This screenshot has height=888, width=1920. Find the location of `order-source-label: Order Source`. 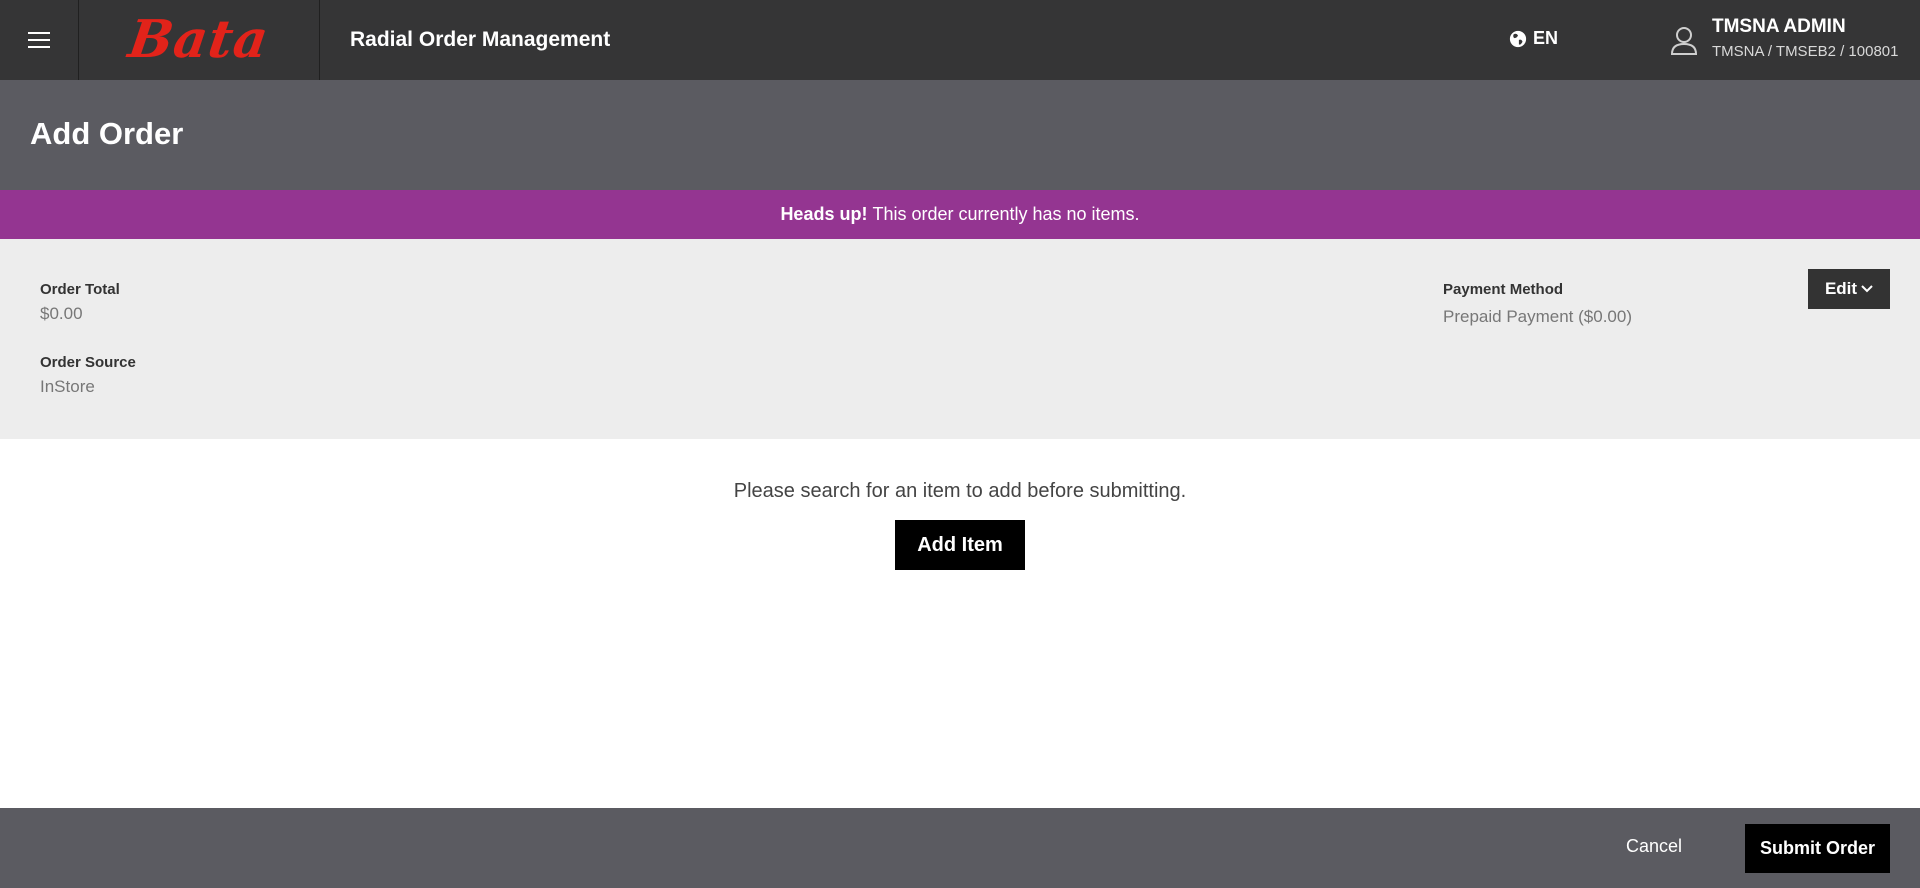

order-source-label: Order Source is located at coordinates (88, 362).